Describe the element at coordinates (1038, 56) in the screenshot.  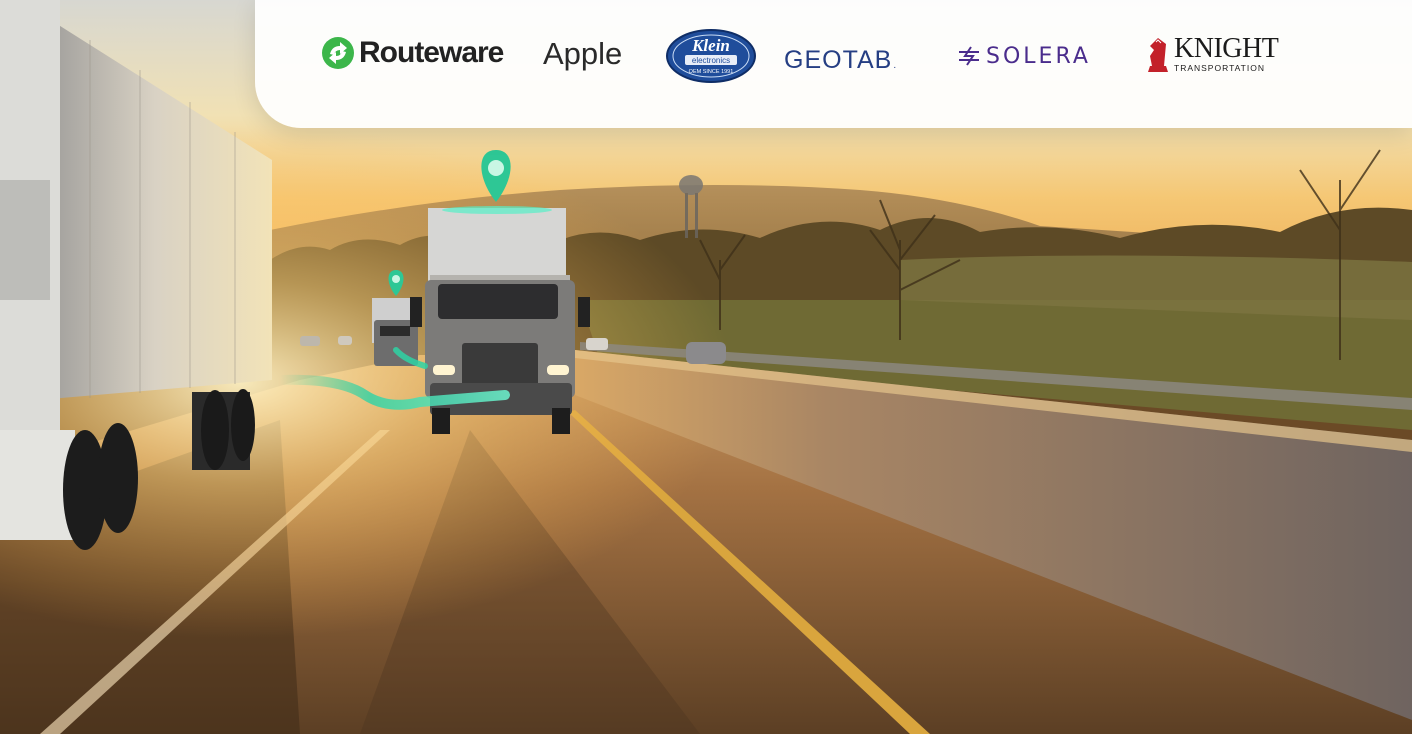
I see `solera-wordmark: SOLERA` at that location.